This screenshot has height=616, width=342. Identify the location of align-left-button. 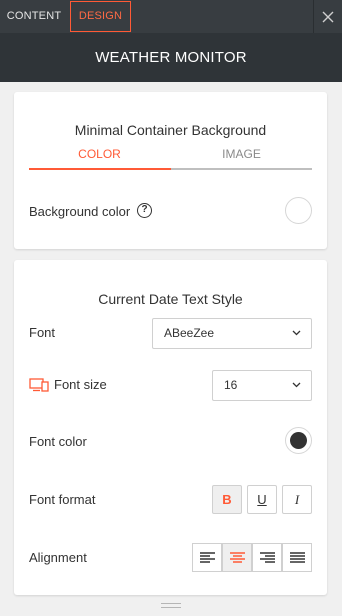
(207, 557).